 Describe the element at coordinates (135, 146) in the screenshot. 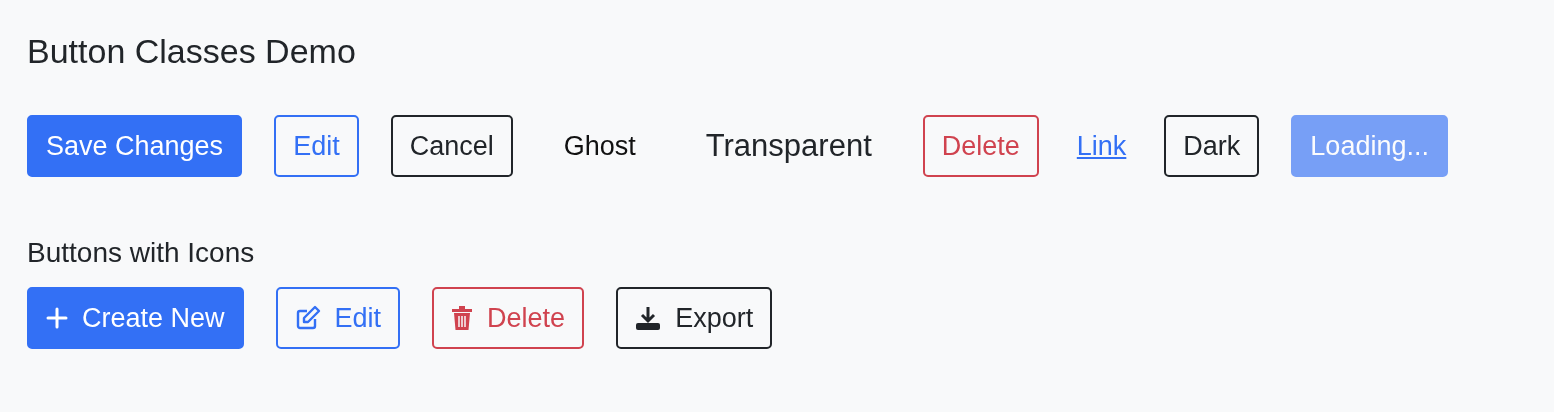

I see `primary-button: Save Changes` at that location.